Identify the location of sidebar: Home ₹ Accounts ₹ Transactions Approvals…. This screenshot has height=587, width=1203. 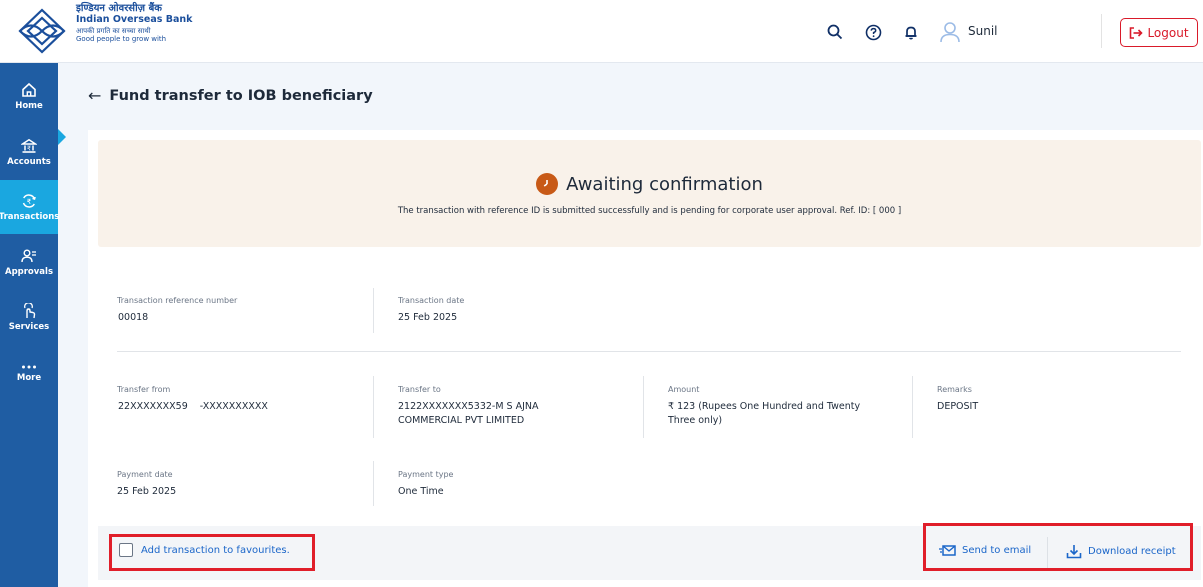
(30, 325).